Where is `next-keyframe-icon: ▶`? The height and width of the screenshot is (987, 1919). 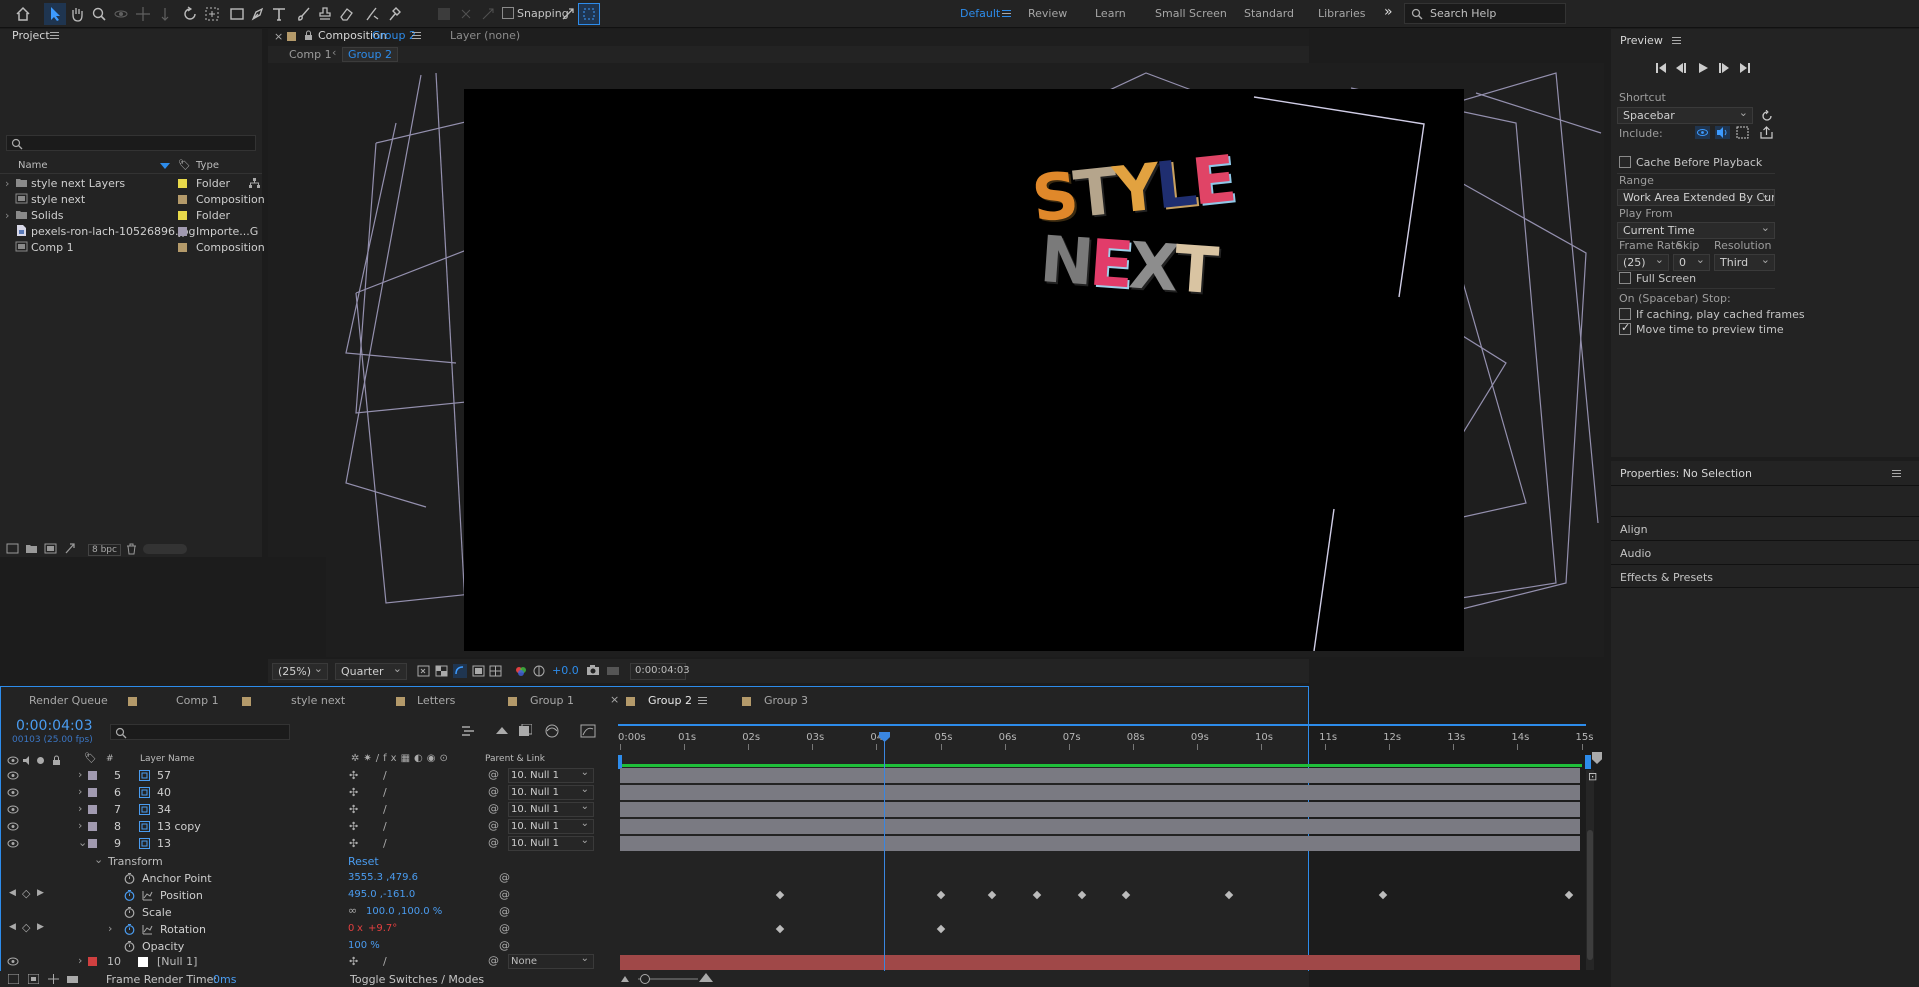
next-keyframe-icon: ▶ is located at coordinates (40, 893).